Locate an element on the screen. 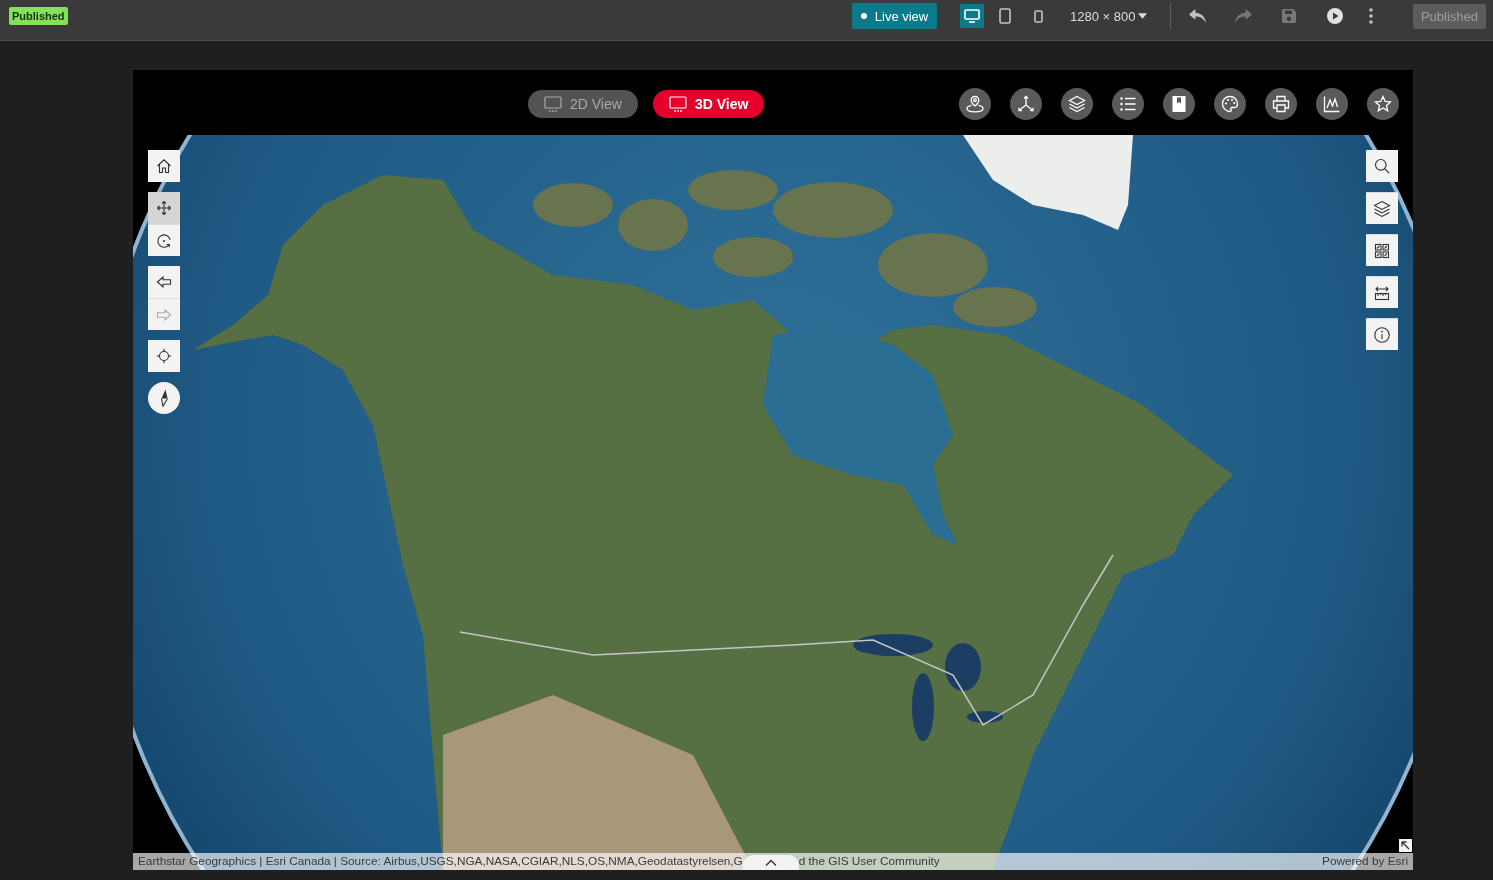 The image size is (1493, 880). more-icon is located at coordinates (1371, 16).